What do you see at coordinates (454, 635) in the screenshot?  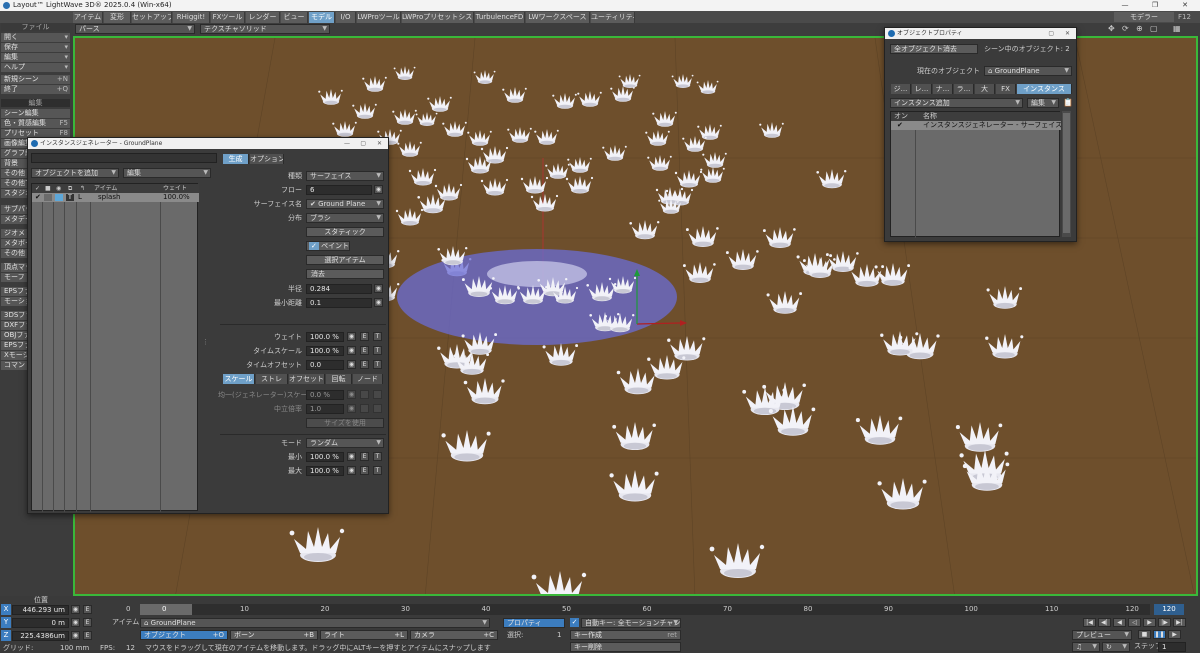 I see `camera-mode-button: カメラ +C` at bounding box center [454, 635].